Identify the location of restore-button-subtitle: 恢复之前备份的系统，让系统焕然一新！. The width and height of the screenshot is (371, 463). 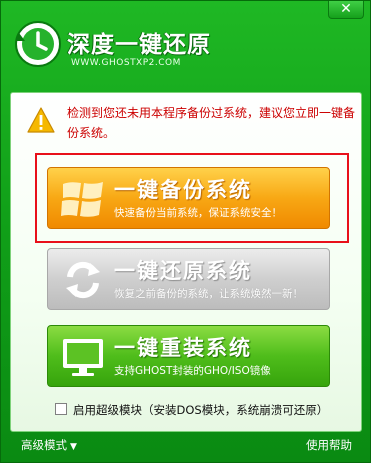
(208, 294).